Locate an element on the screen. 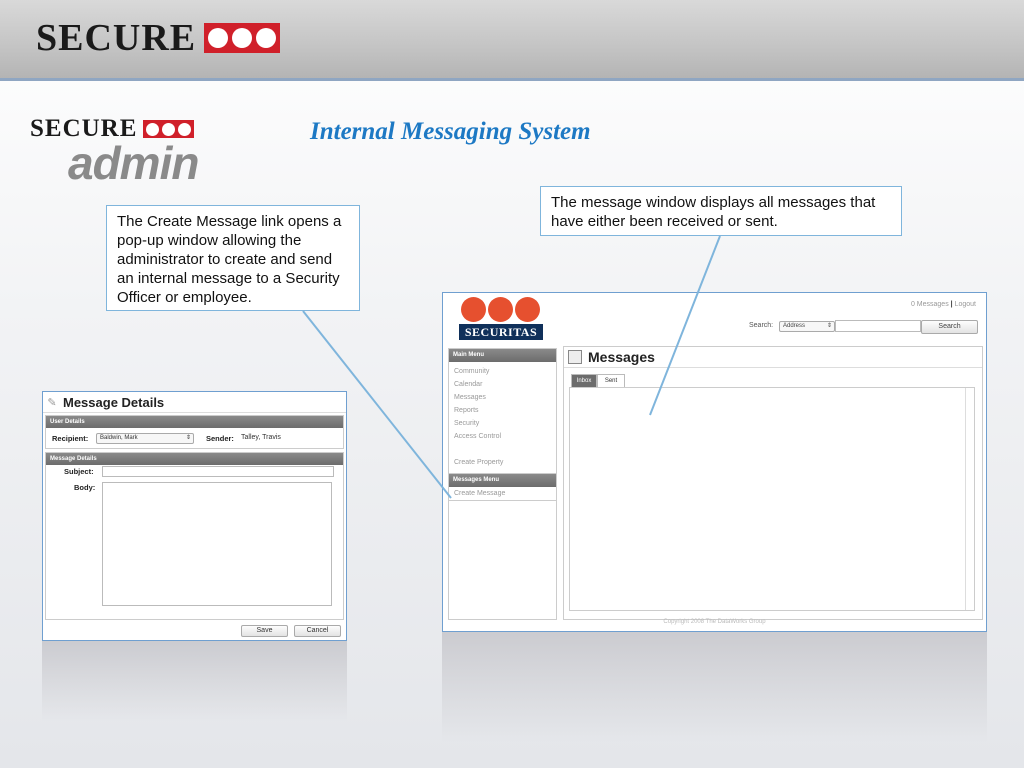 This screenshot has height=768, width=1024. app-footer: Copyright 2008 The DataWorks Group is located at coordinates (714, 622).